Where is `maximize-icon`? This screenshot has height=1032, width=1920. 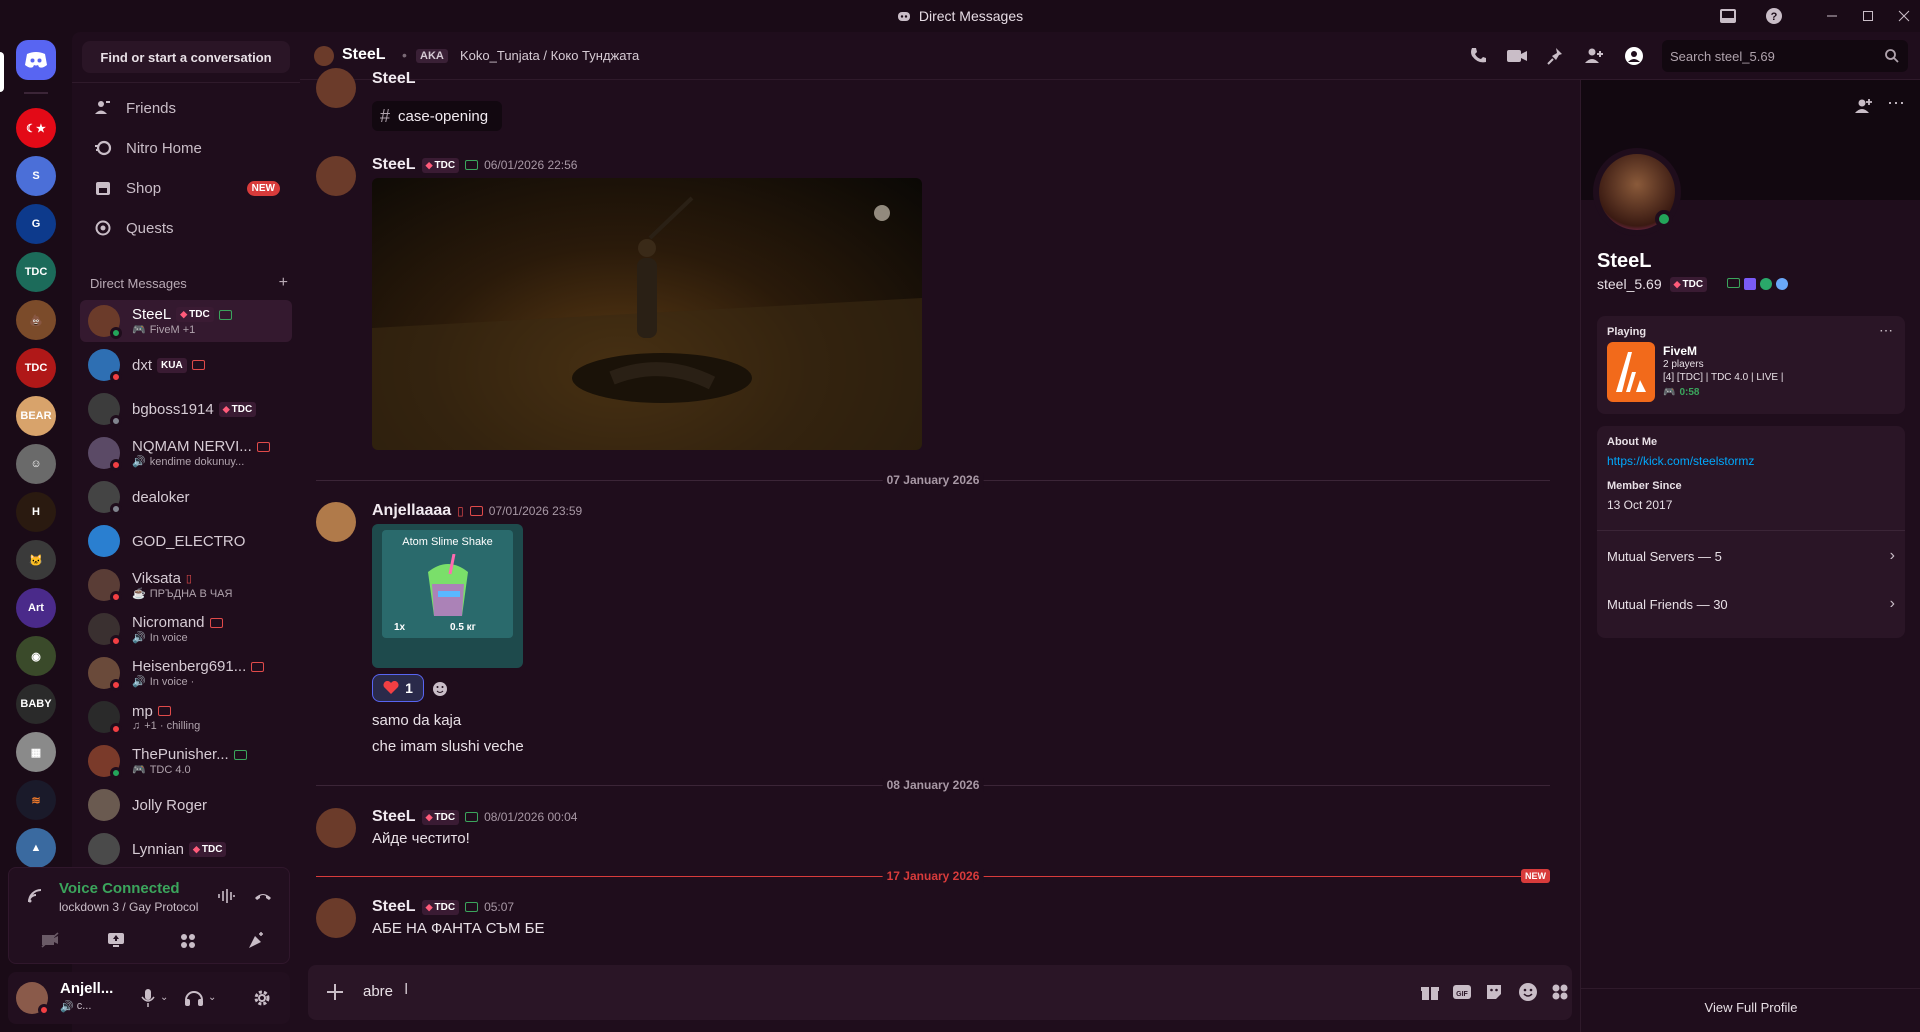
maximize-icon is located at coordinates (1868, 16).